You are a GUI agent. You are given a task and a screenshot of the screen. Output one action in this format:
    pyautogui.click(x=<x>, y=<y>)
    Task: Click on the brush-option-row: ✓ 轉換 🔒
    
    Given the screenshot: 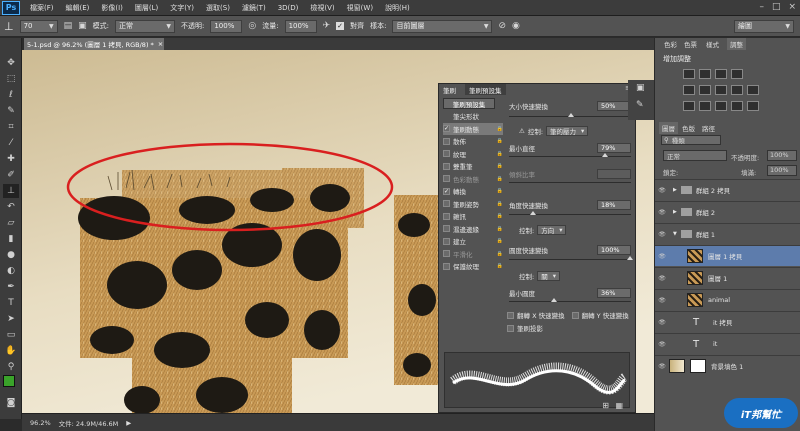 What is the action you would take?
    pyautogui.click(x=473, y=191)
    